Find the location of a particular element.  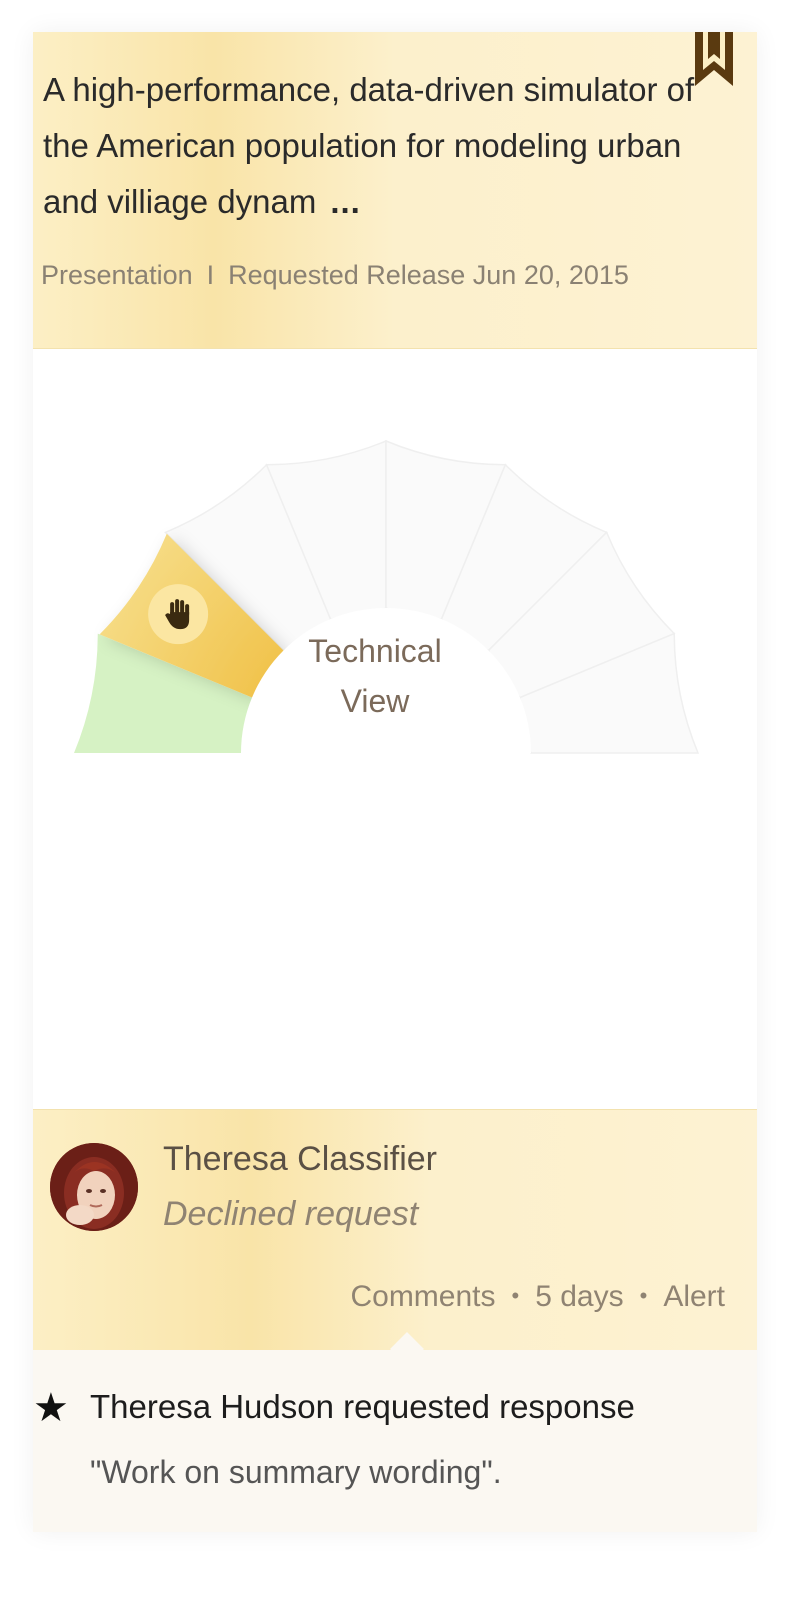

user-action: Declined request is located at coordinates (291, 1214).